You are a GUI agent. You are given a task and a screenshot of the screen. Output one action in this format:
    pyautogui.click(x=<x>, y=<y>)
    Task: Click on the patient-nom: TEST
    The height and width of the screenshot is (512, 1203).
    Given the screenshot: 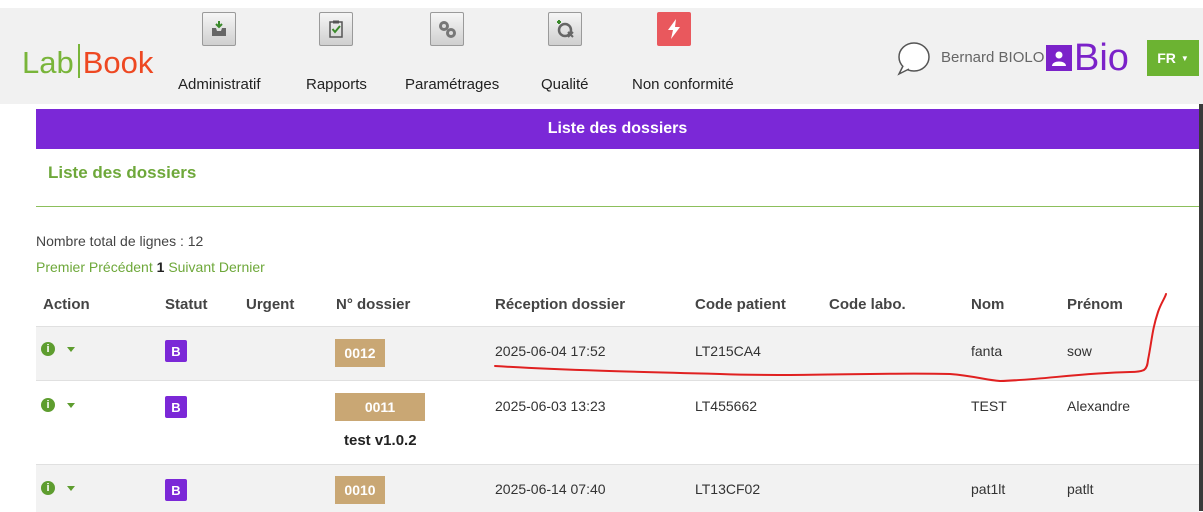 What is the action you would take?
    pyautogui.click(x=989, y=406)
    